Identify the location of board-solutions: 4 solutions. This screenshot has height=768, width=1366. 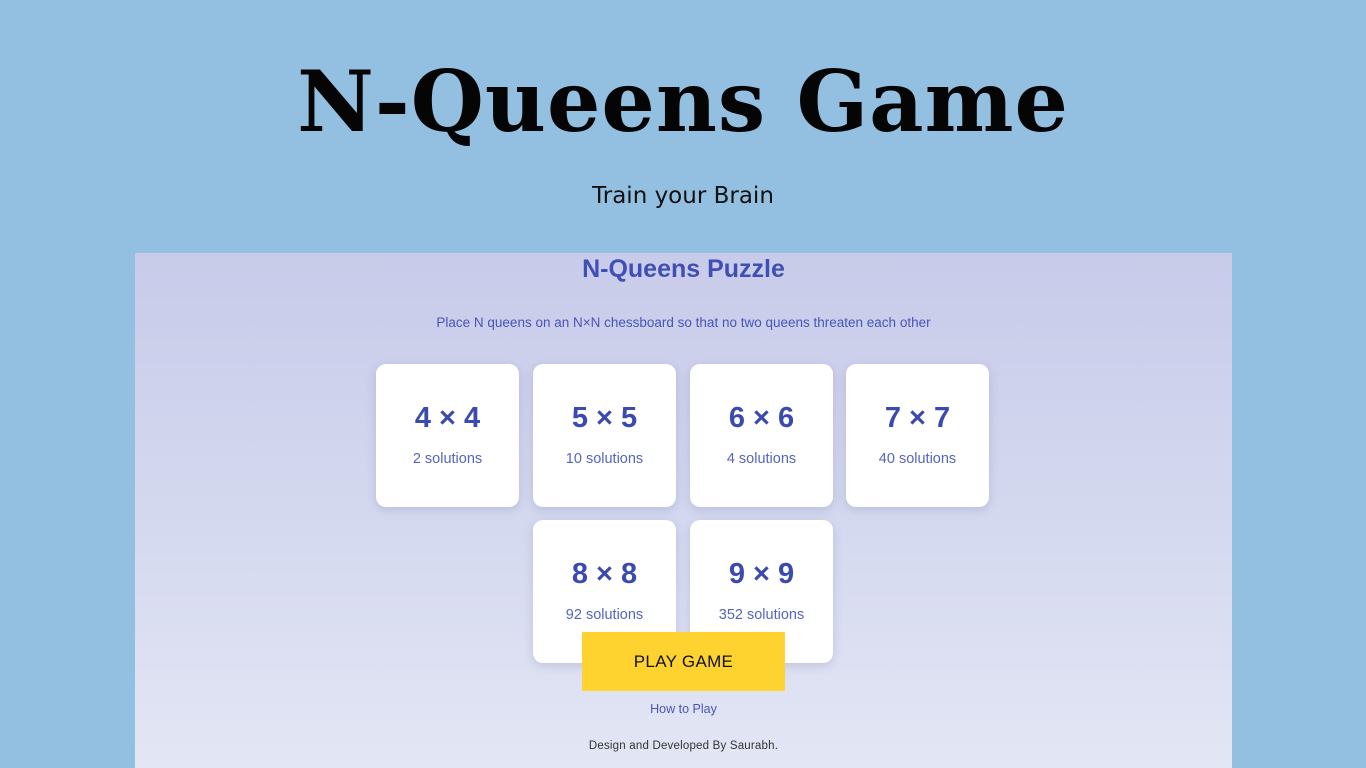
(761, 459).